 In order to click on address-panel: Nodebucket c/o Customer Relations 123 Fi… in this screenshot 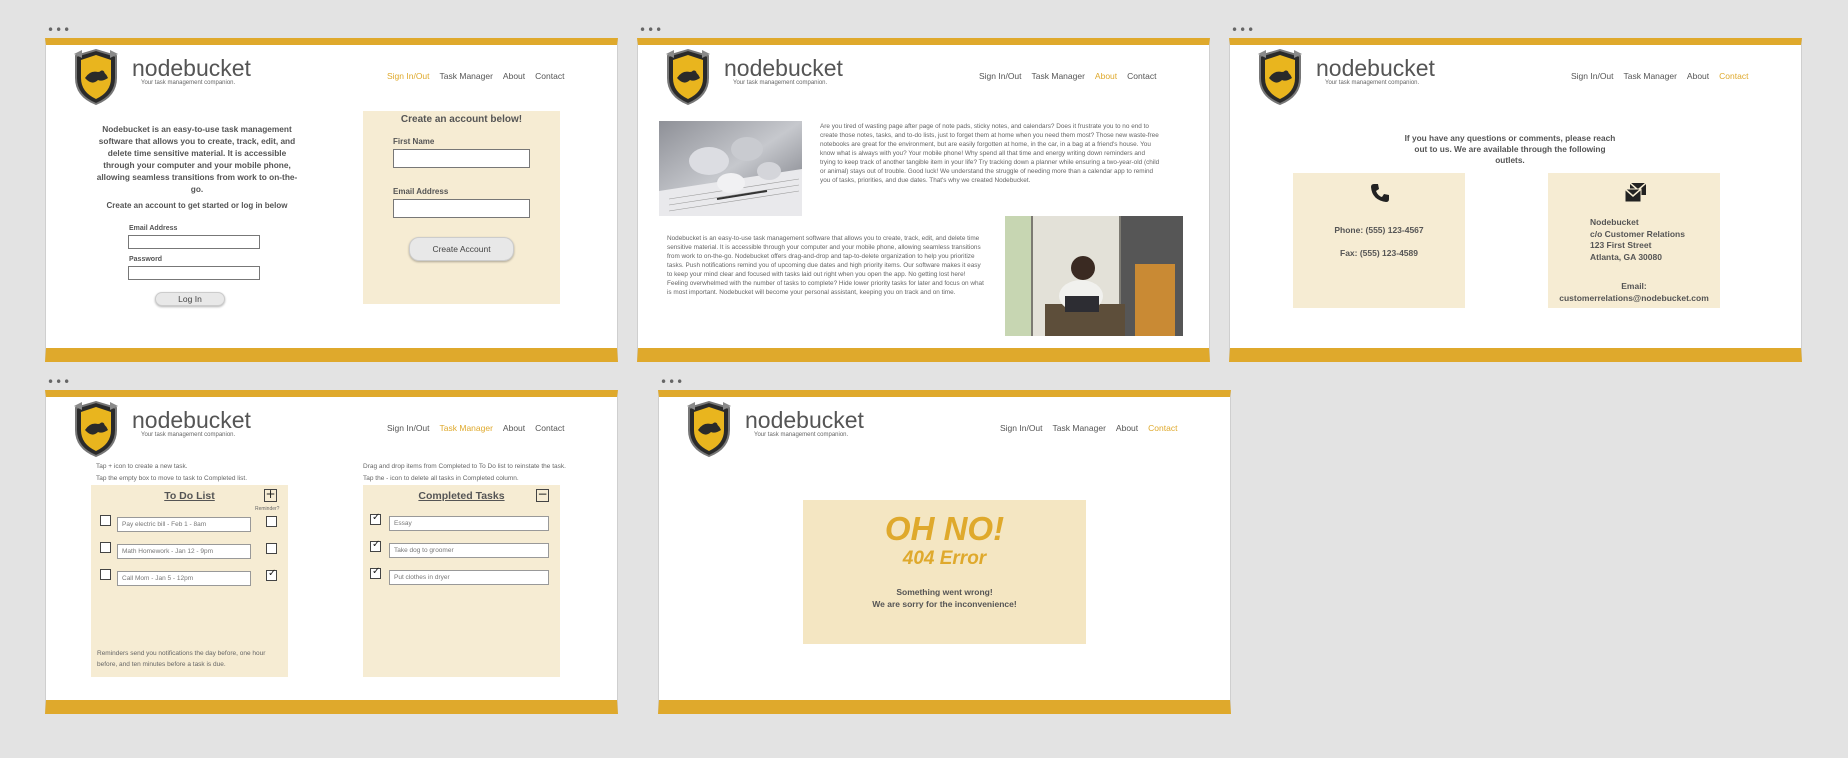, I will do `click(1634, 240)`.